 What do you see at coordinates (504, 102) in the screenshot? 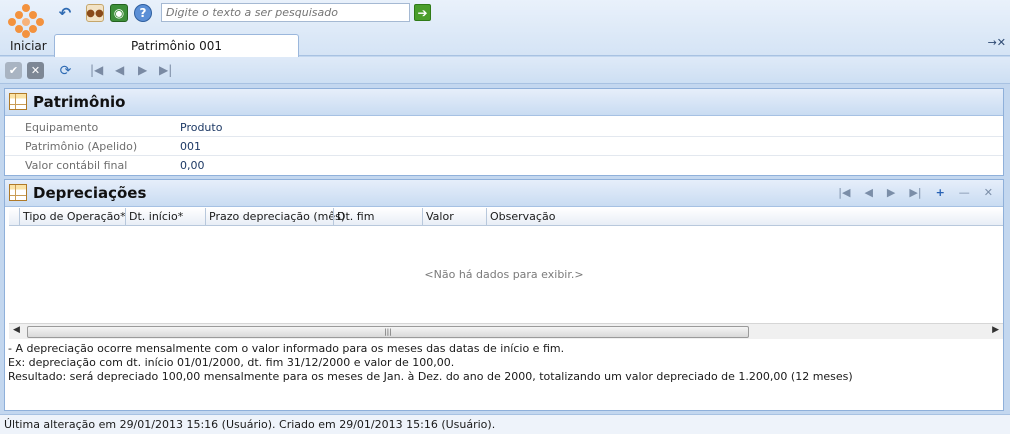
I see `patrimonio-header: Patrimônio` at bounding box center [504, 102].